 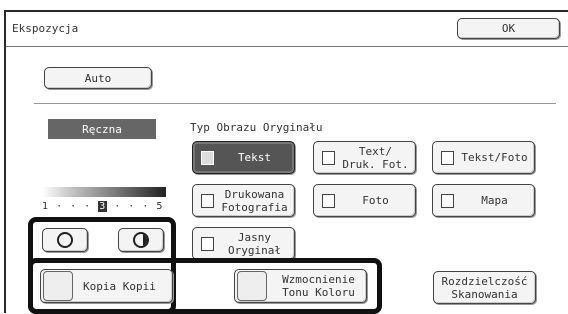 I want to click on kopia-kopii-button: Kopia Kopii, so click(x=106, y=286).